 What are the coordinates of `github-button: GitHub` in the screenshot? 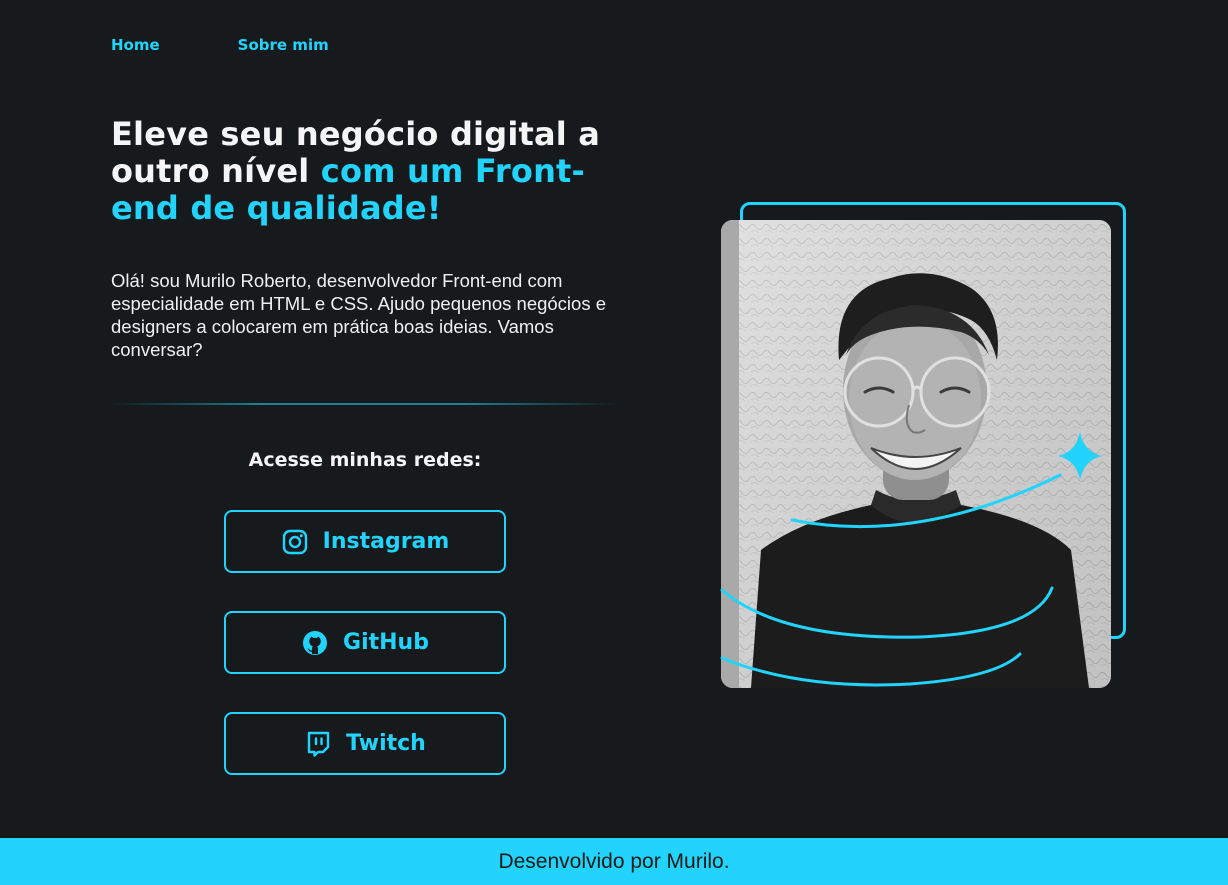 It's located at (365, 642).